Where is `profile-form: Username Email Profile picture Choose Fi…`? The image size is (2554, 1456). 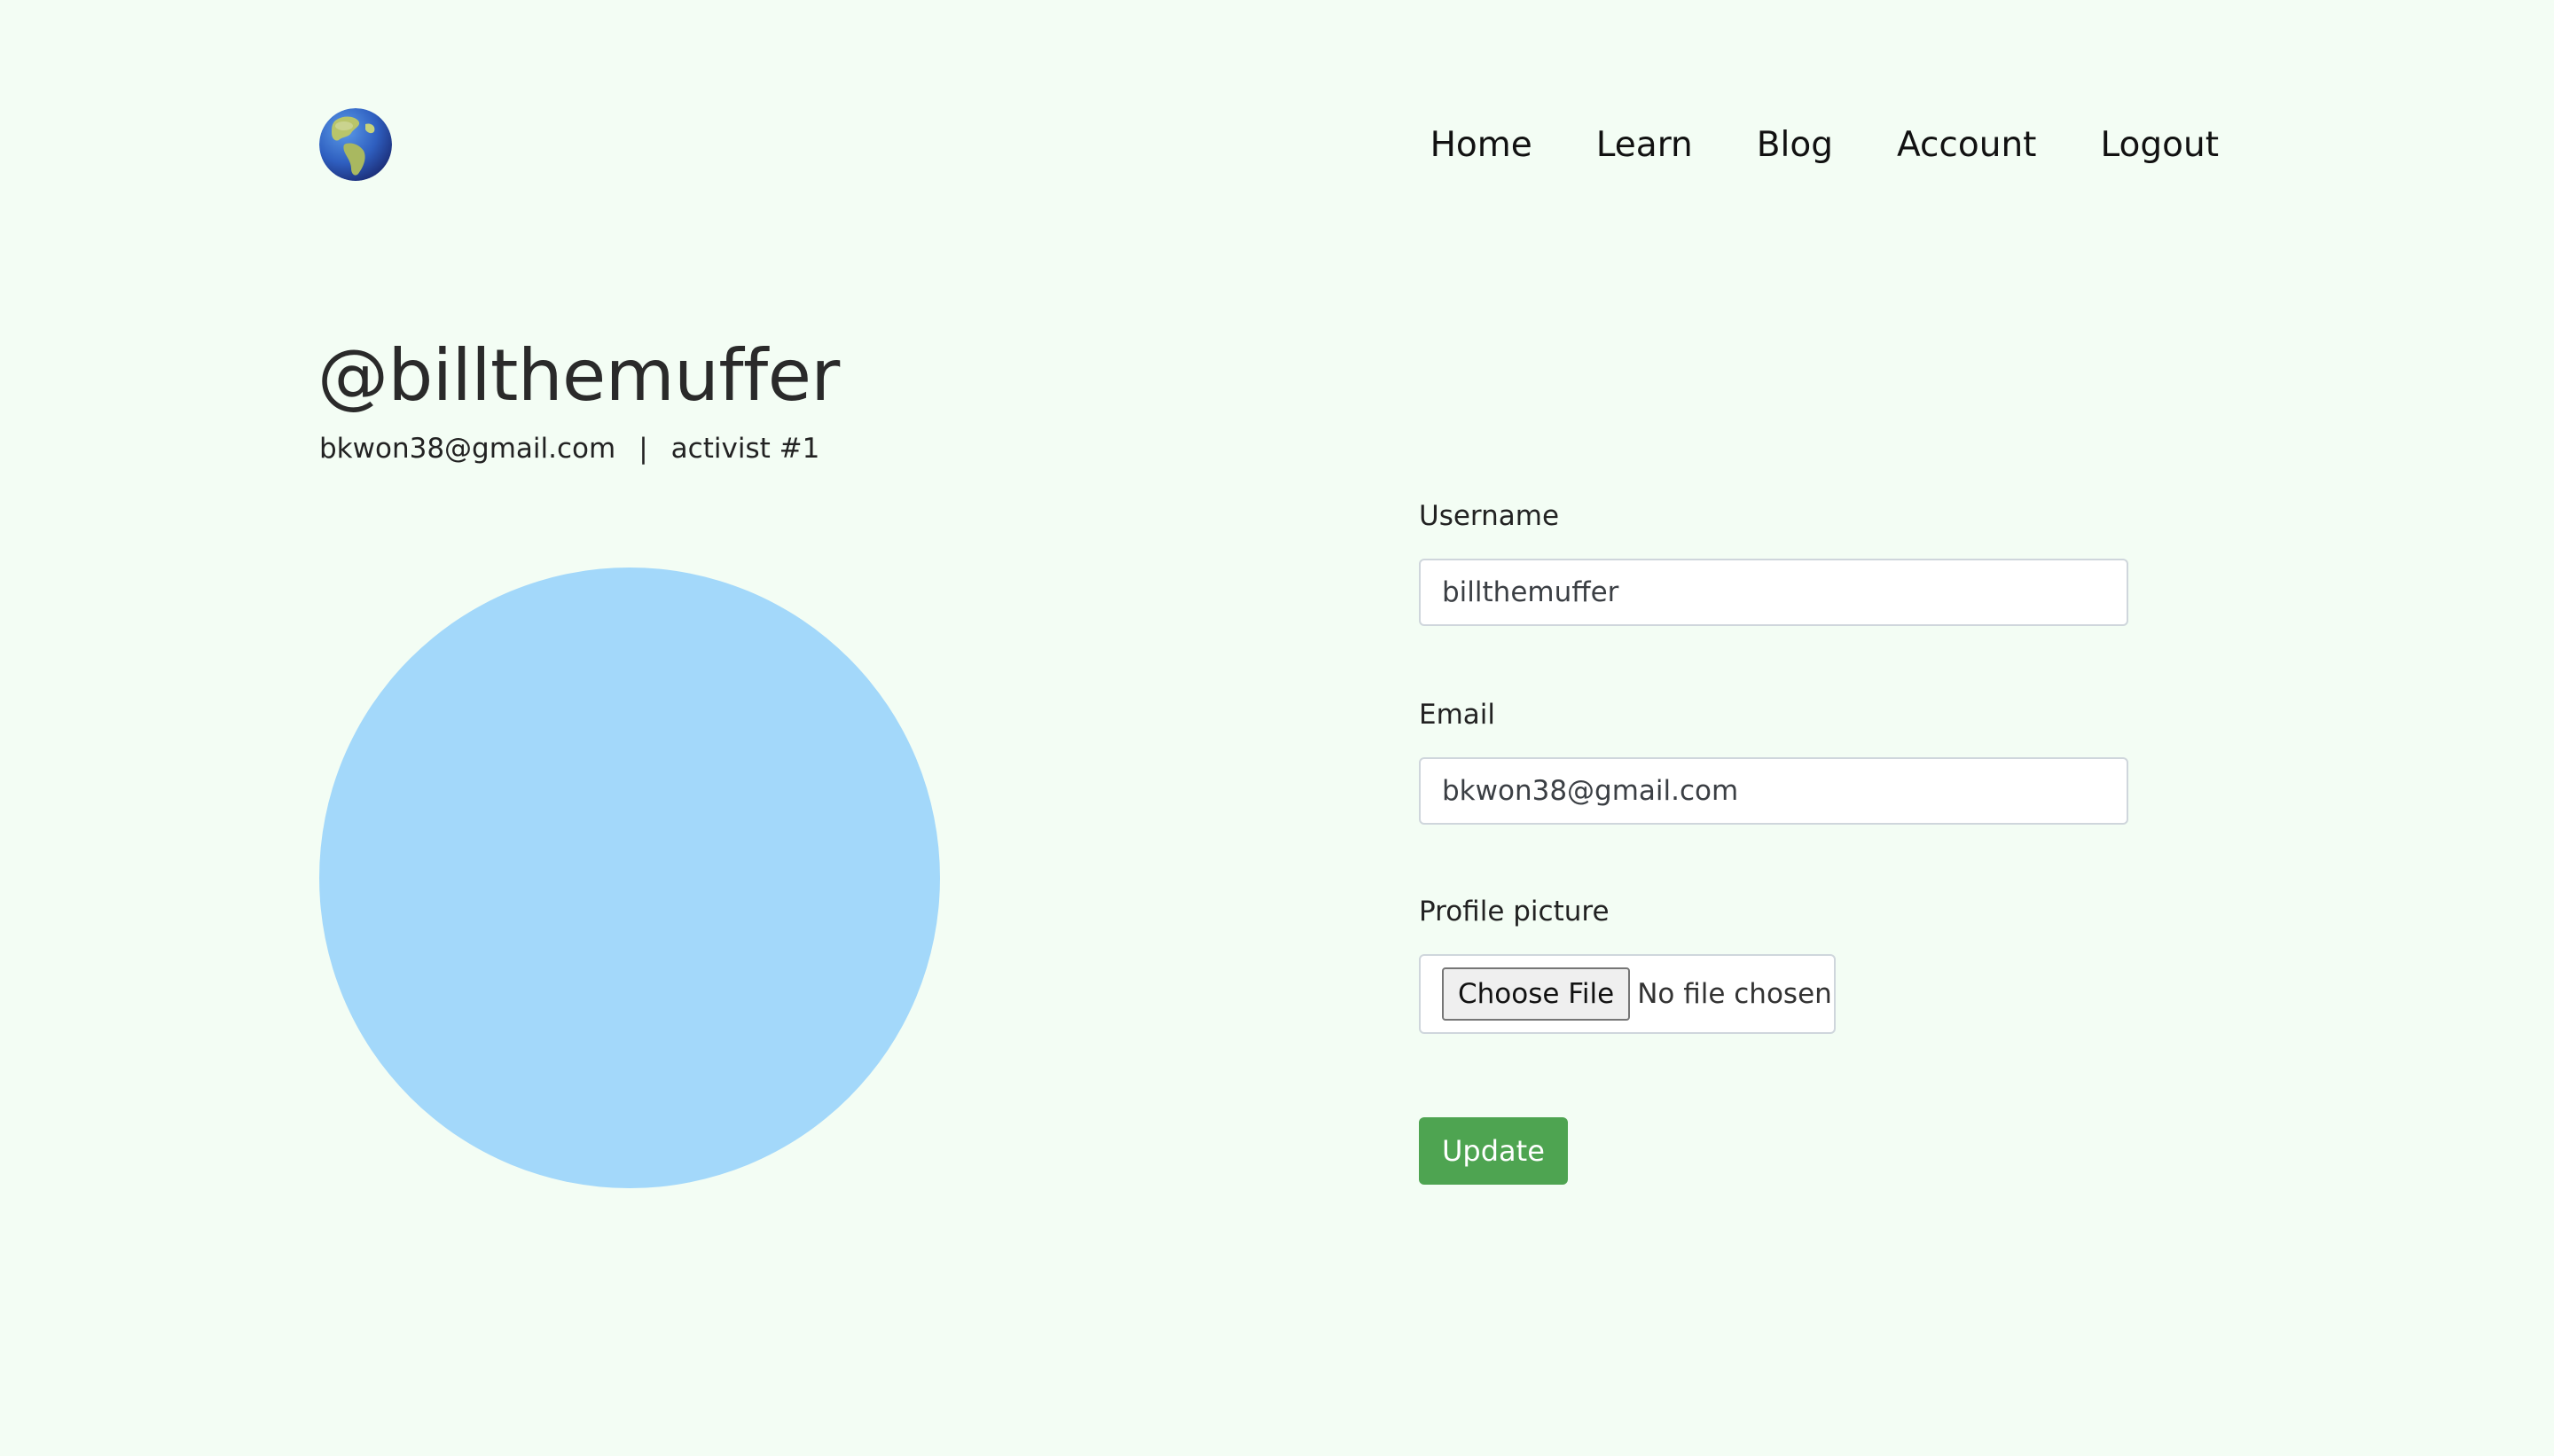 profile-form: Username Email Profile picture Choose Fi… is located at coordinates (1773, 841).